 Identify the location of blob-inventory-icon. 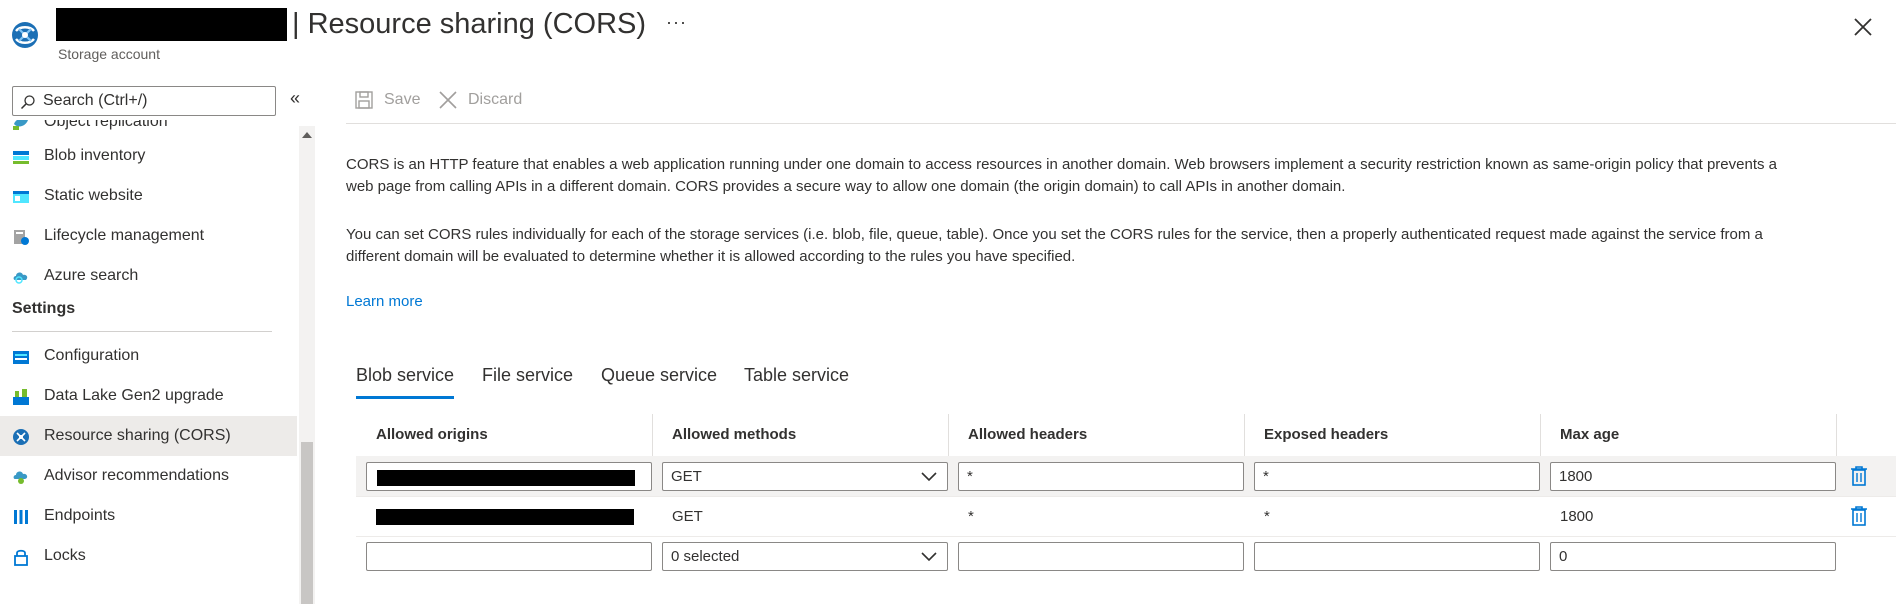
(21, 157).